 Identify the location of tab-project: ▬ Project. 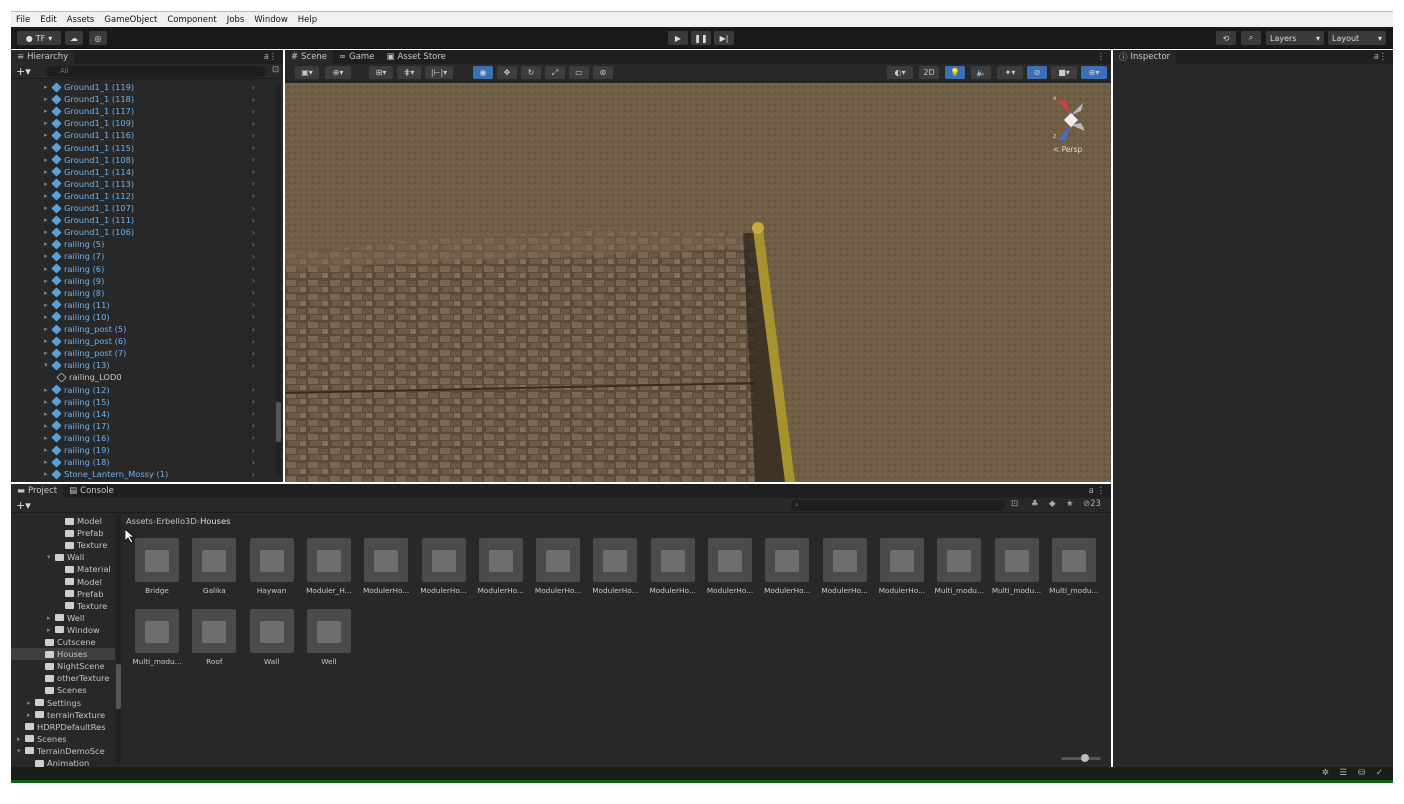
(37, 491).